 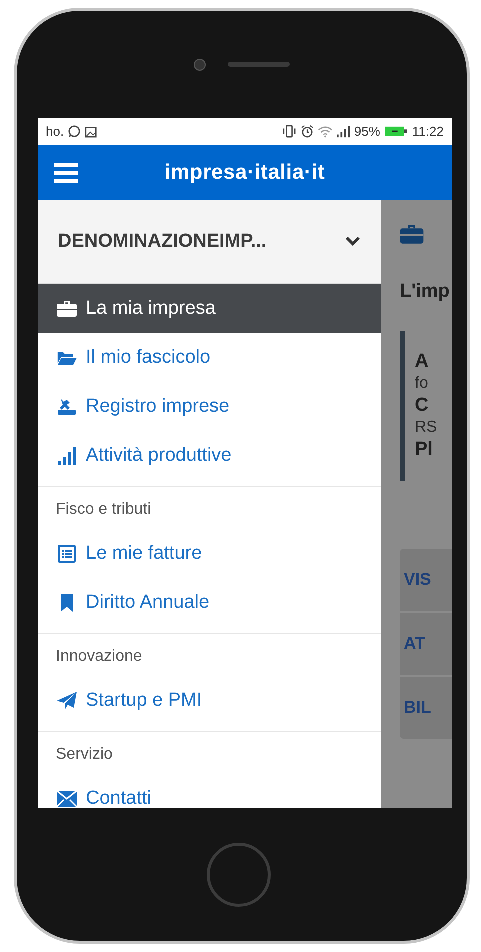 I want to click on chat-icon, so click(x=75, y=131).